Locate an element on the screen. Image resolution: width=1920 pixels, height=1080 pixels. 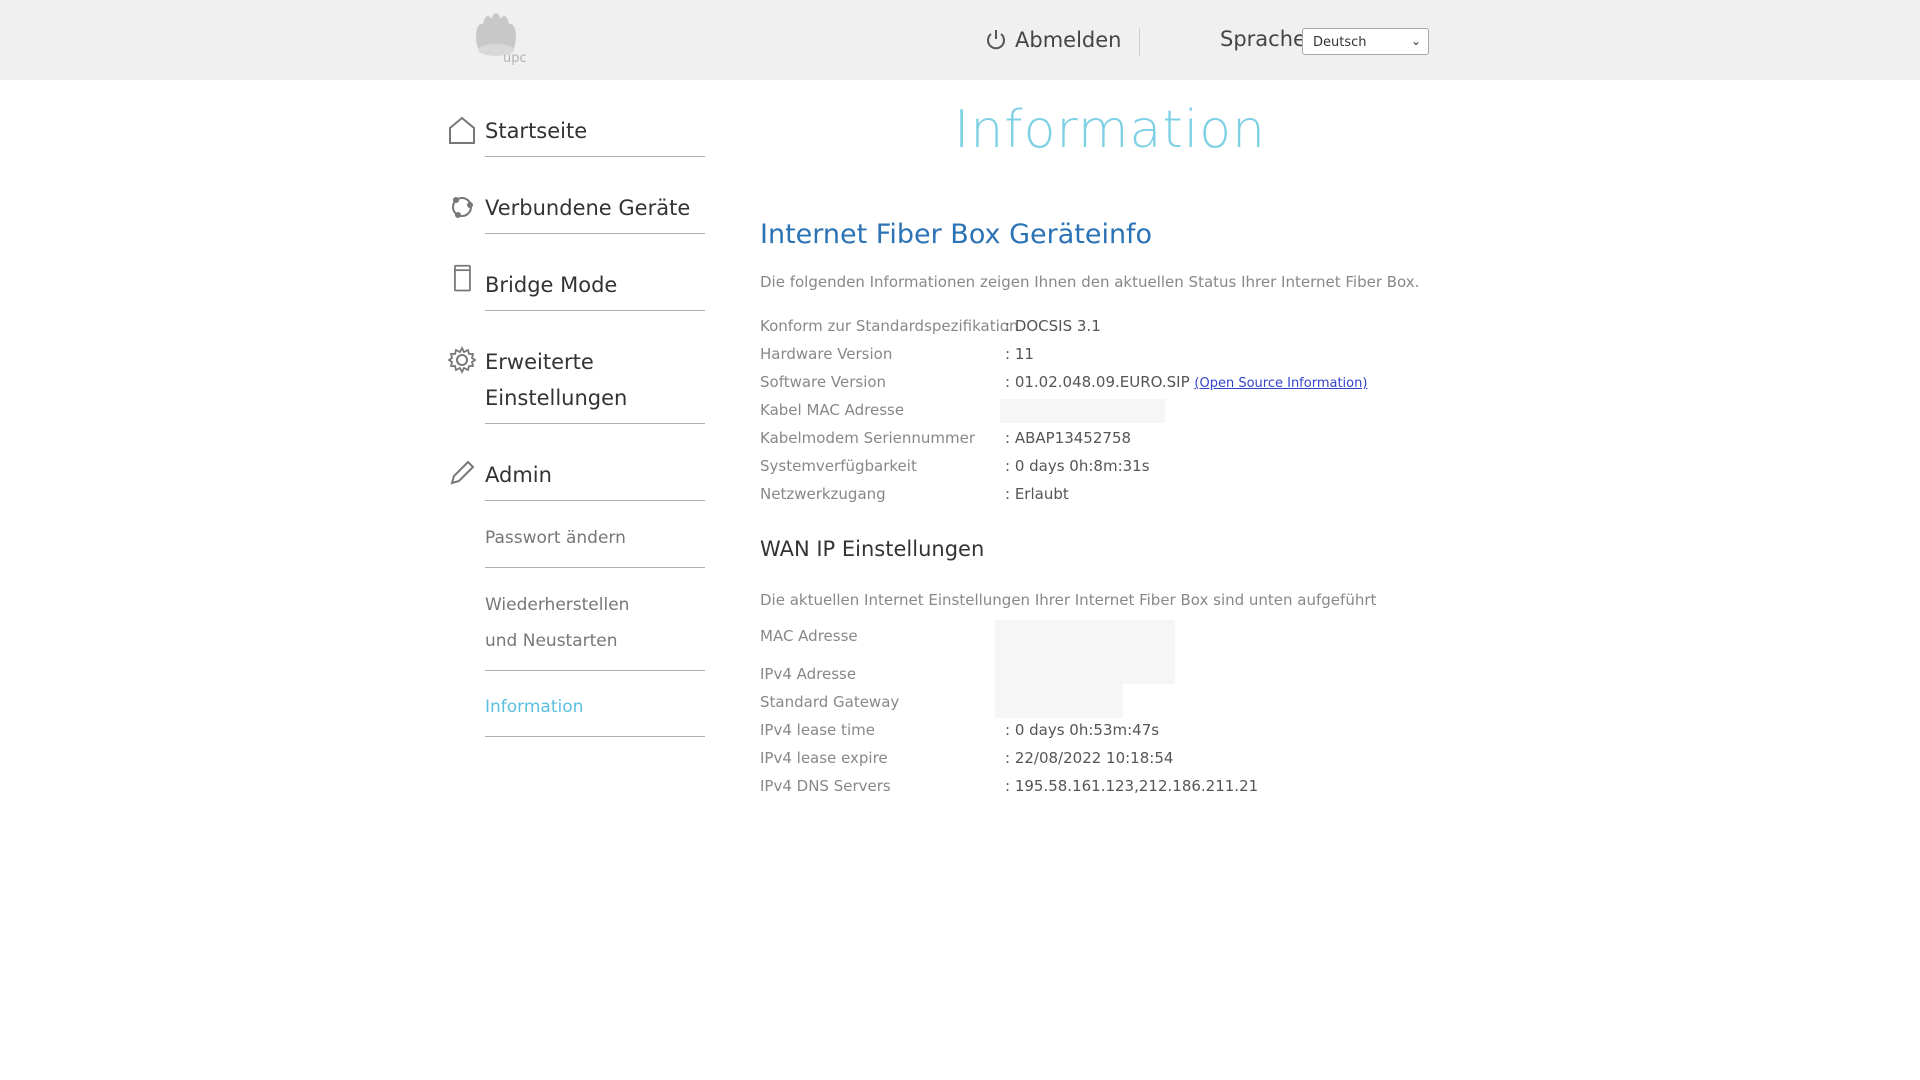
logout-button: Abmelden is located at coordinates (1053, 40).